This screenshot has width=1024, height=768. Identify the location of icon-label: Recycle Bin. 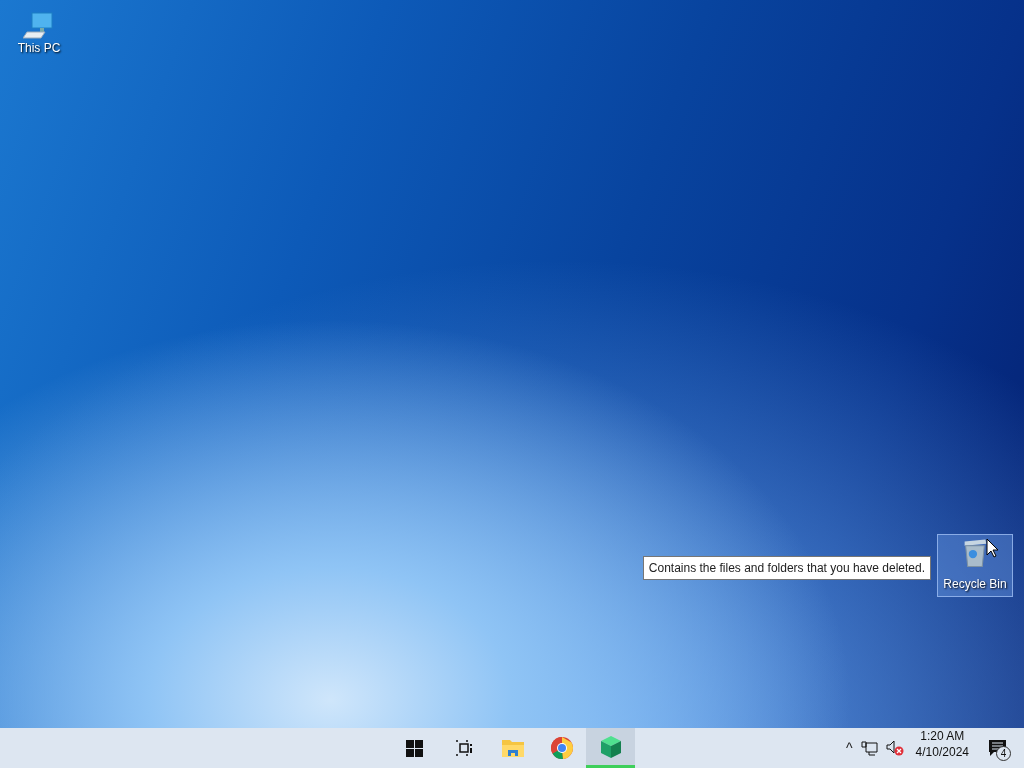
(975, 585).